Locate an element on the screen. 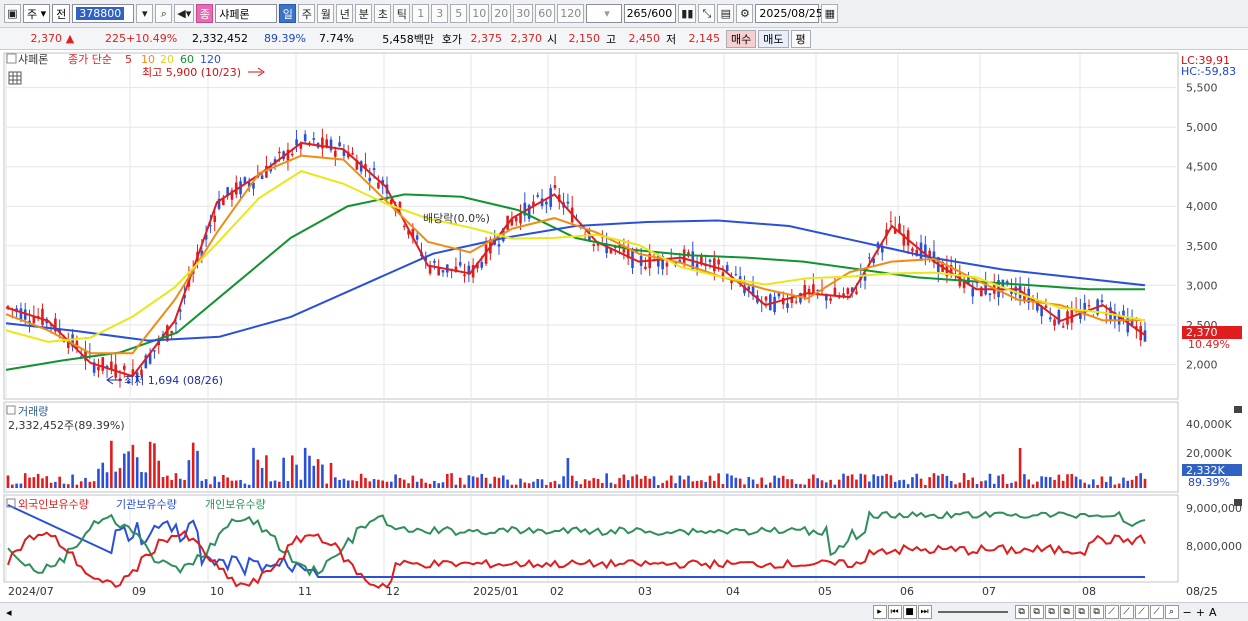 This screenshot has width=1248, height=621. first-icon: ⏮ is located at coordinates (894, 612).